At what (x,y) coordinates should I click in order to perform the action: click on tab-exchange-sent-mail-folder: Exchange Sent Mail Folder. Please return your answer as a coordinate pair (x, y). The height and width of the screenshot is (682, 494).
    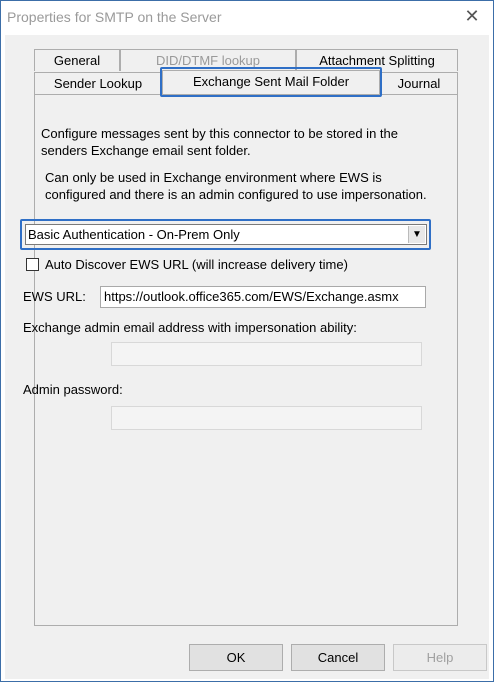
    Looking at the image, I should click on (271, 82).